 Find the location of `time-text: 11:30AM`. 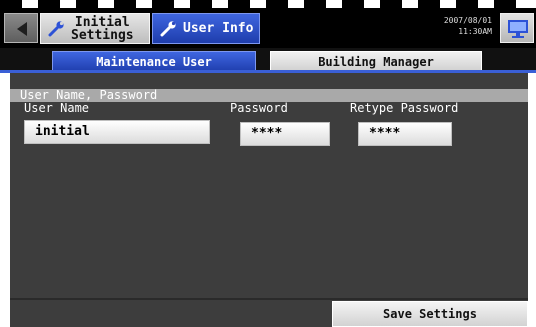

time-text: 11:30AM is located at coordinates (475, 31).